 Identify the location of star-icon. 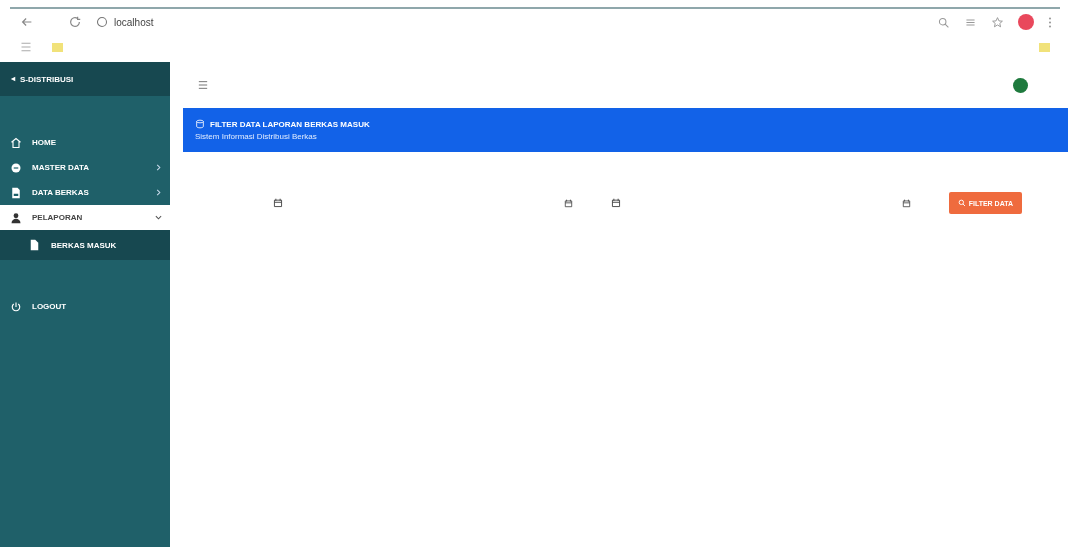
(997, 22).